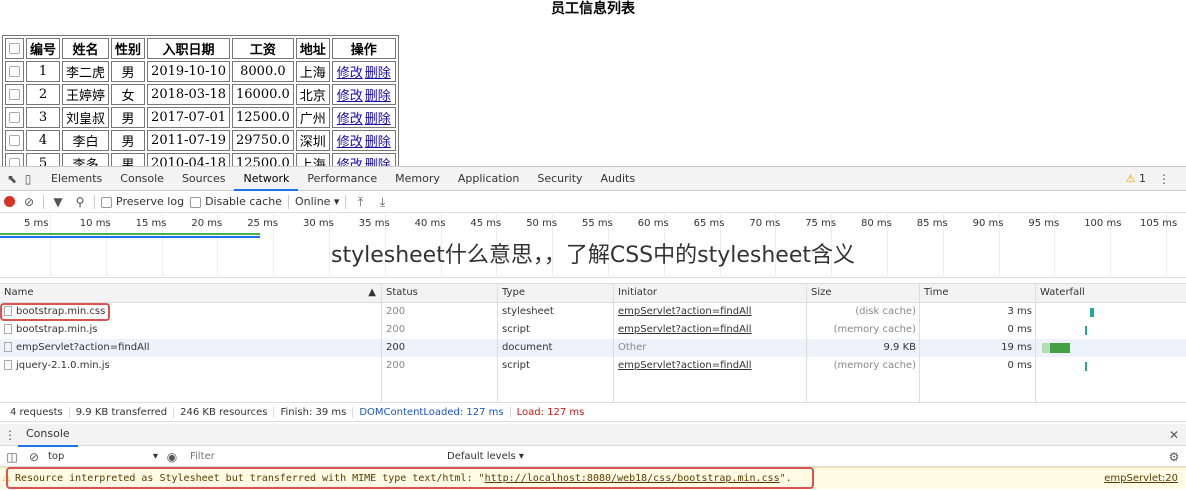 The image size is (1186, 490). Describe the element at coordinates (28, 179) in the screenshot. I see `device-toolbar-icon: ▯` at that location.